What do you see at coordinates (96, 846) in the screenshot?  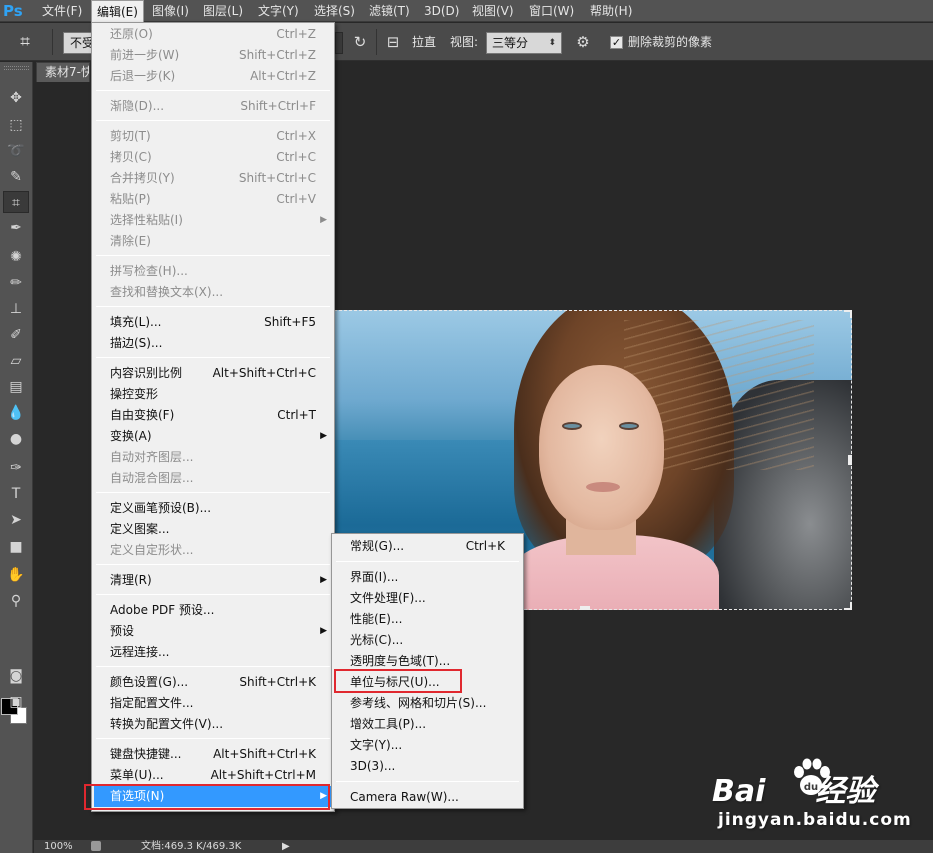 I see `status-icon` at bounding box center [96, 846].